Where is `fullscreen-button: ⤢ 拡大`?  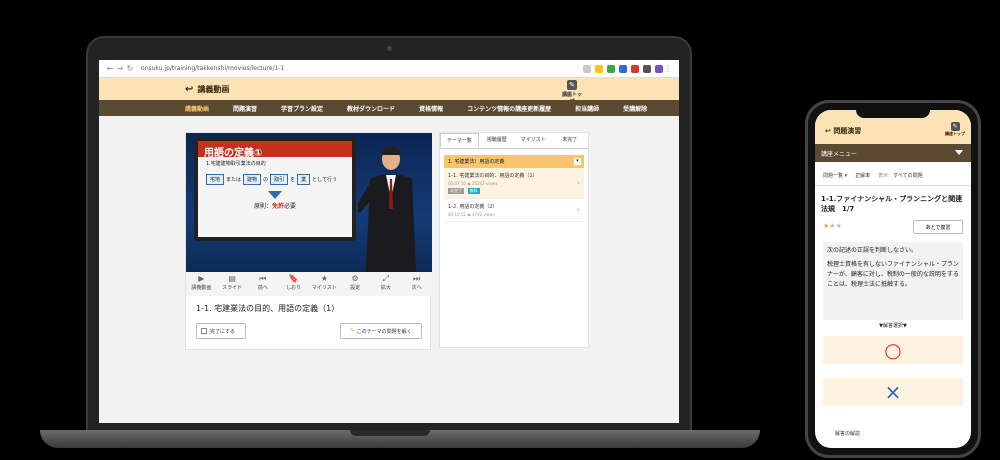
fullscreen-button: ⤢ 拡大 is located at coordinates (386, 284).